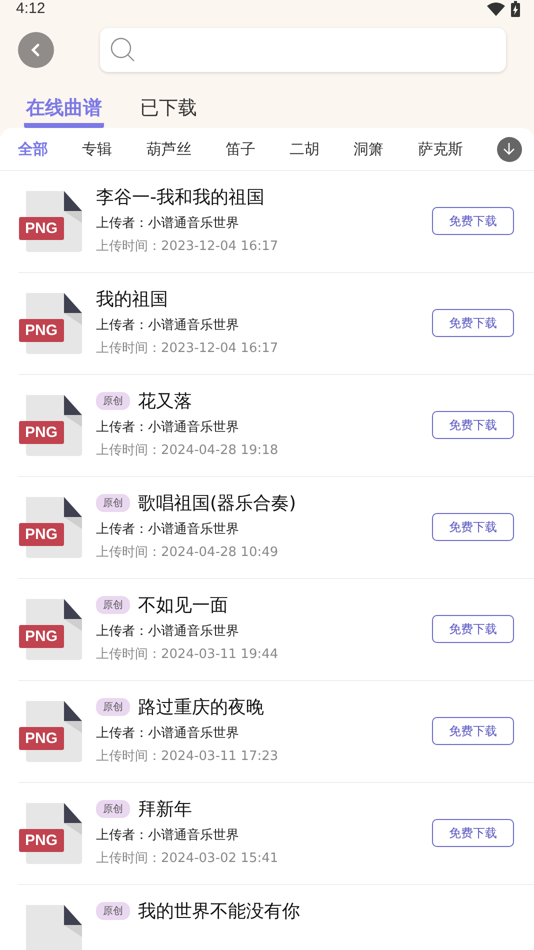 The image size is (534, 950). What do you see at coordinates (36, 50) in the screenshot?
I see `back-button` at bounding box center [36, 50].